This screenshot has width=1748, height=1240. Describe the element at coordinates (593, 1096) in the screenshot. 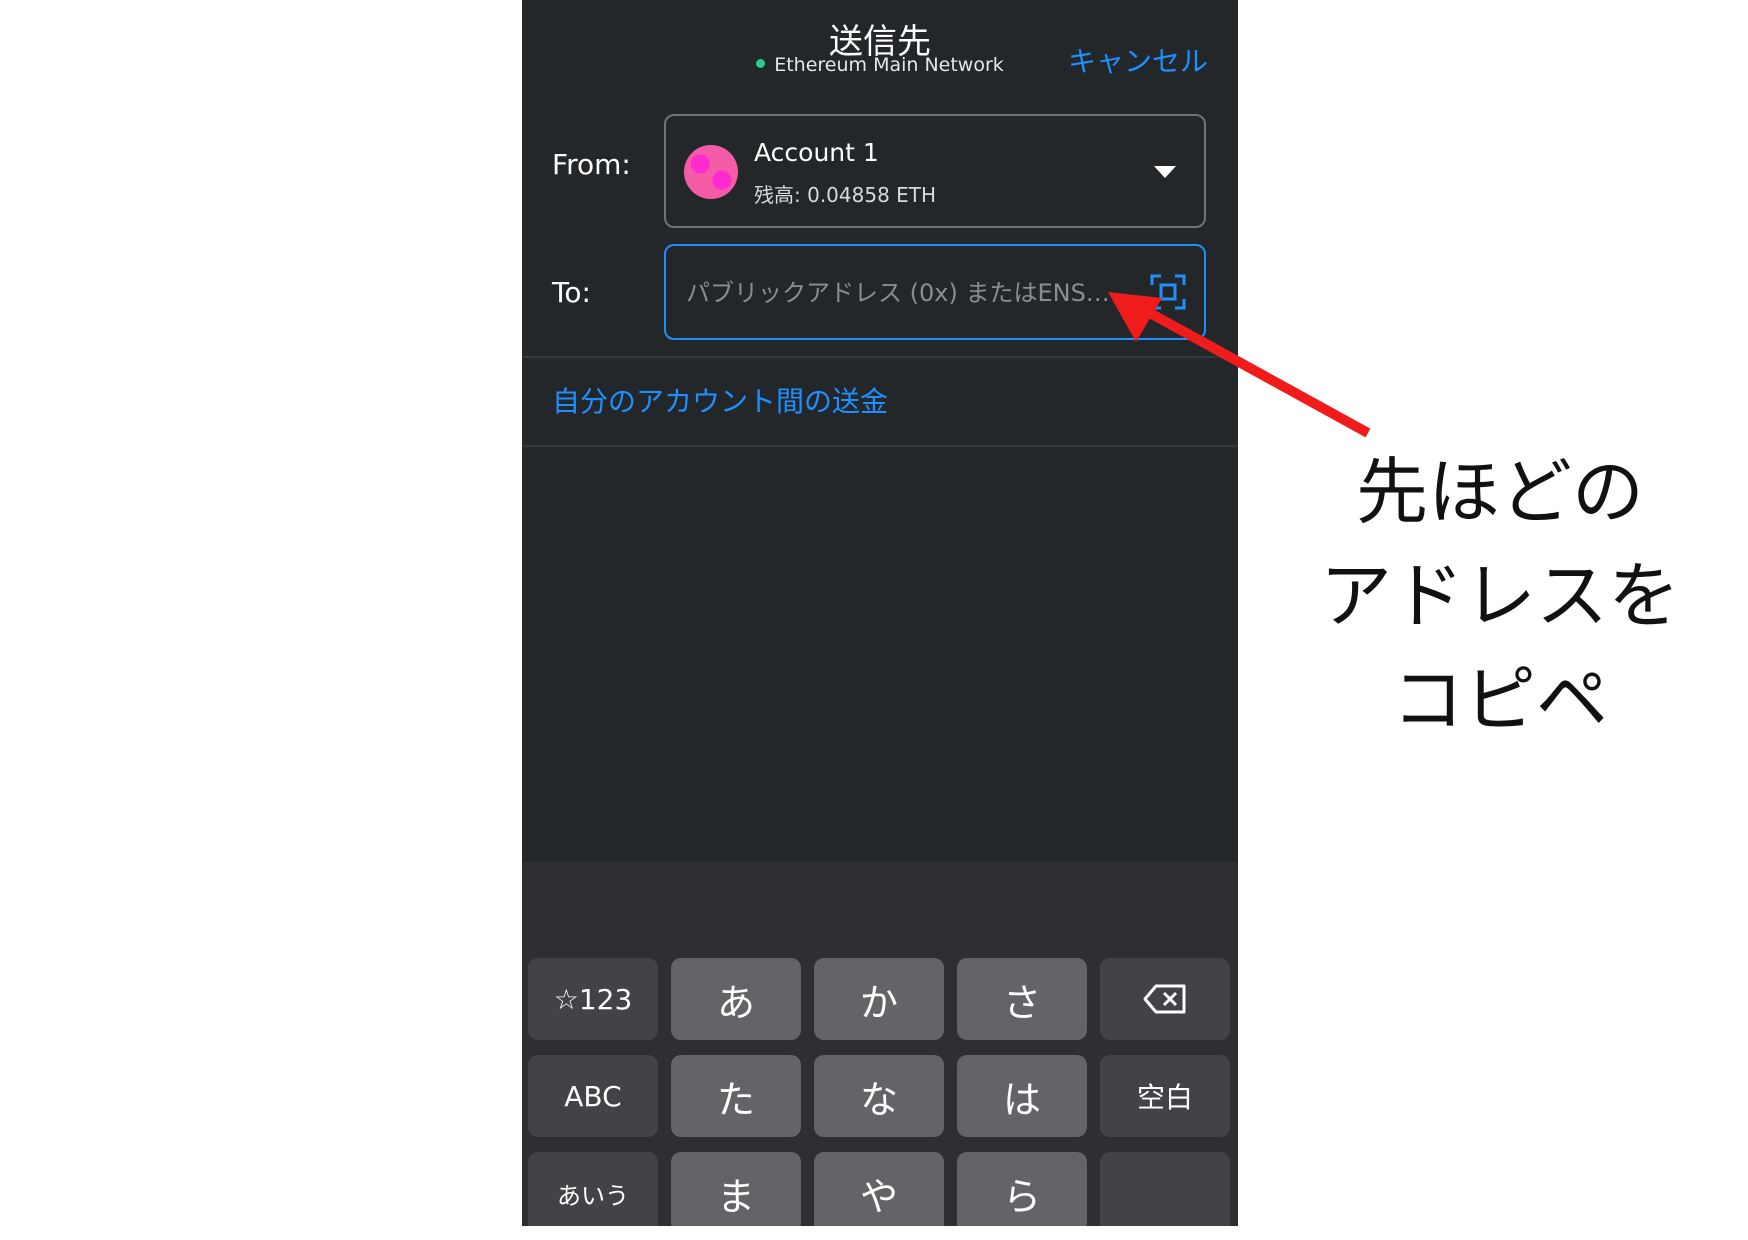

I see `key-abc: ABC` at that location.